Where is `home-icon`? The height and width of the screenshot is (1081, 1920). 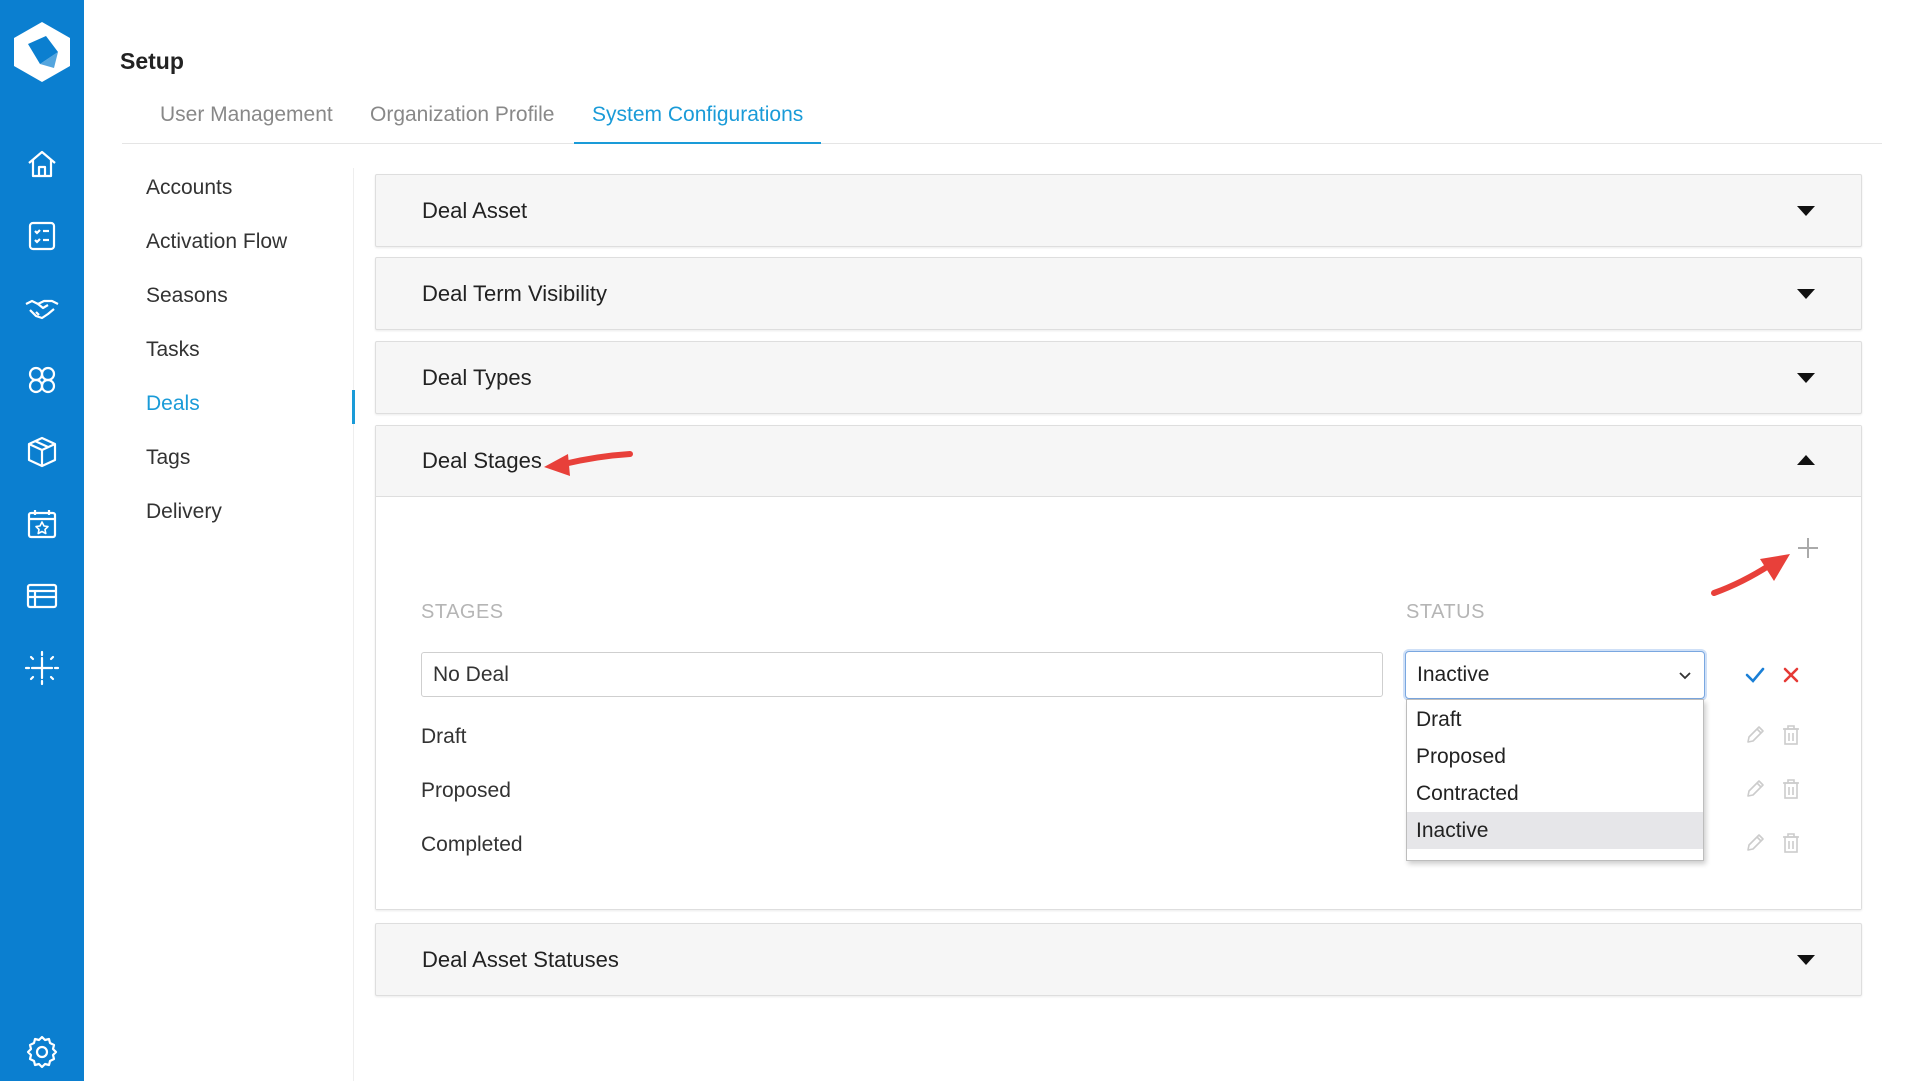
home-icon is located at coordinates (42, 164).